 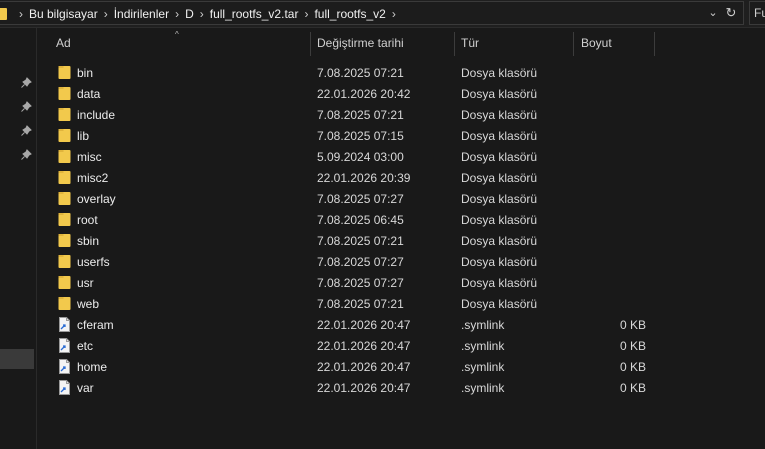 What do you see at coordinates (93, 262) in the screenshot?
I see `file-name: userfs` at bounding box center [93, 262].